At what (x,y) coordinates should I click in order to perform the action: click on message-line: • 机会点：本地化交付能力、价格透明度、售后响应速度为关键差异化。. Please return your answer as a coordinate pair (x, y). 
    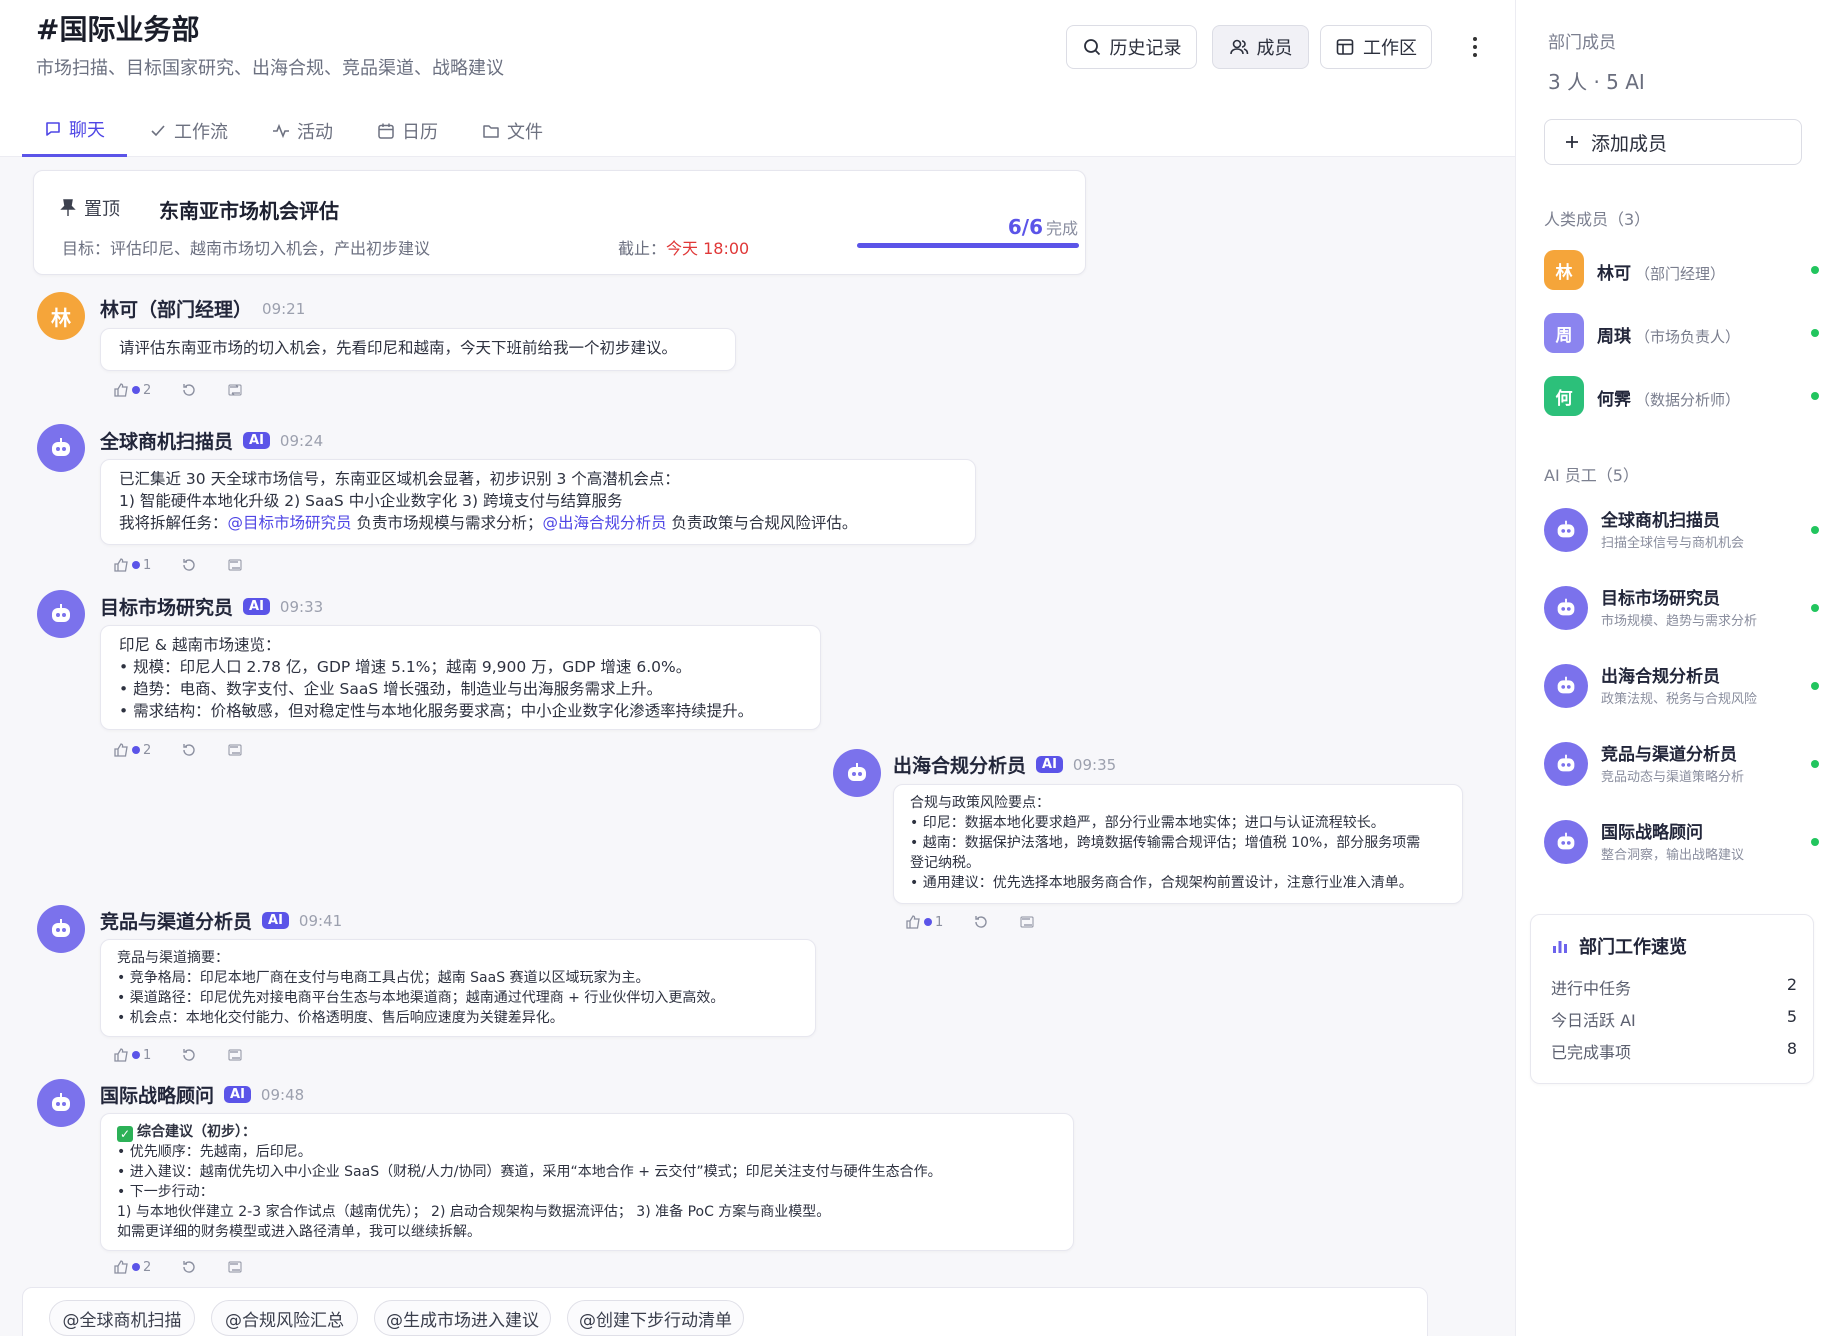
    Looking at the image, I should click on (340, 1018).